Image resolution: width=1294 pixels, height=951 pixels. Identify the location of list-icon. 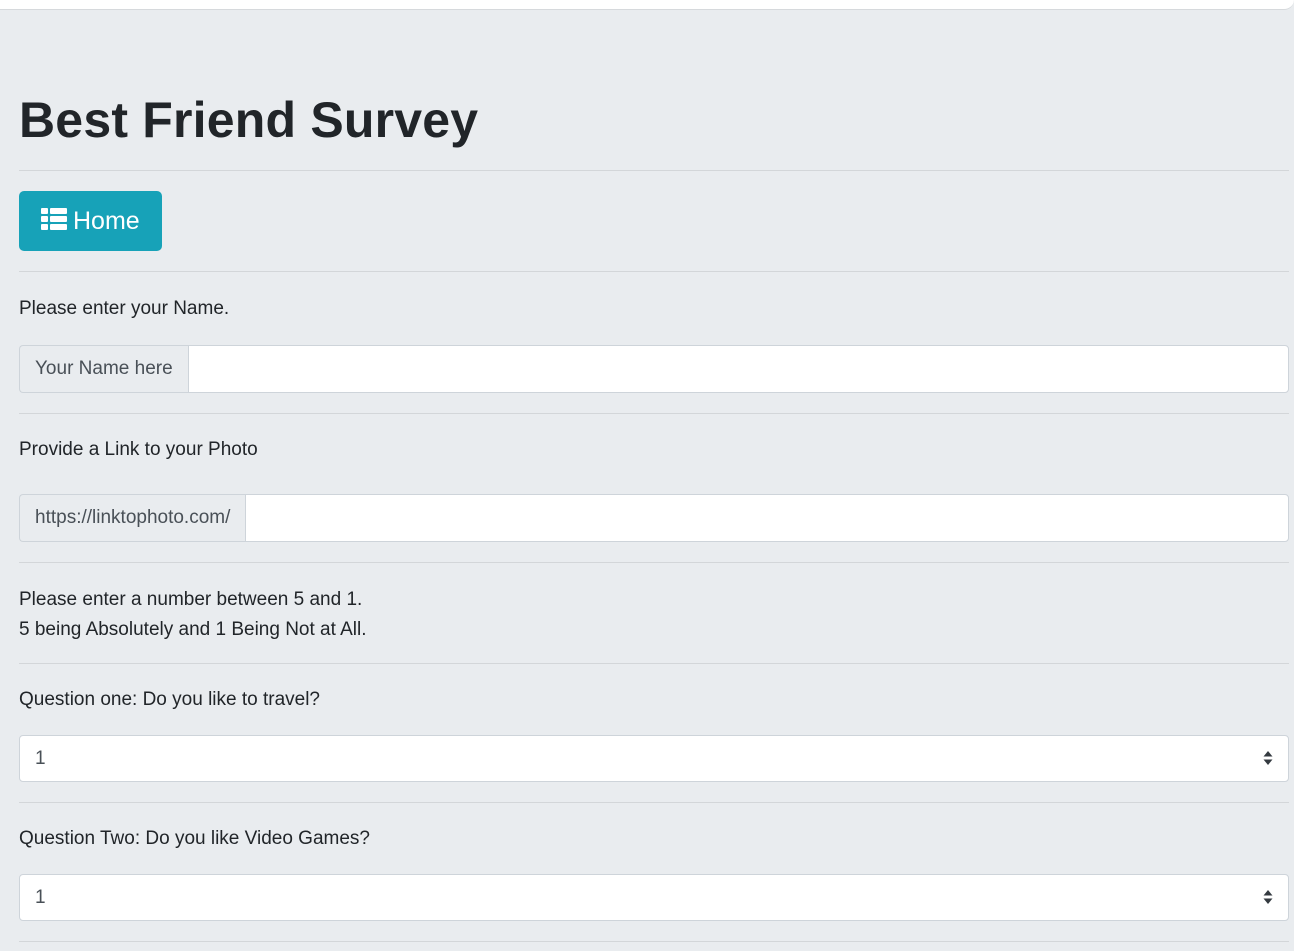
(54, 222).